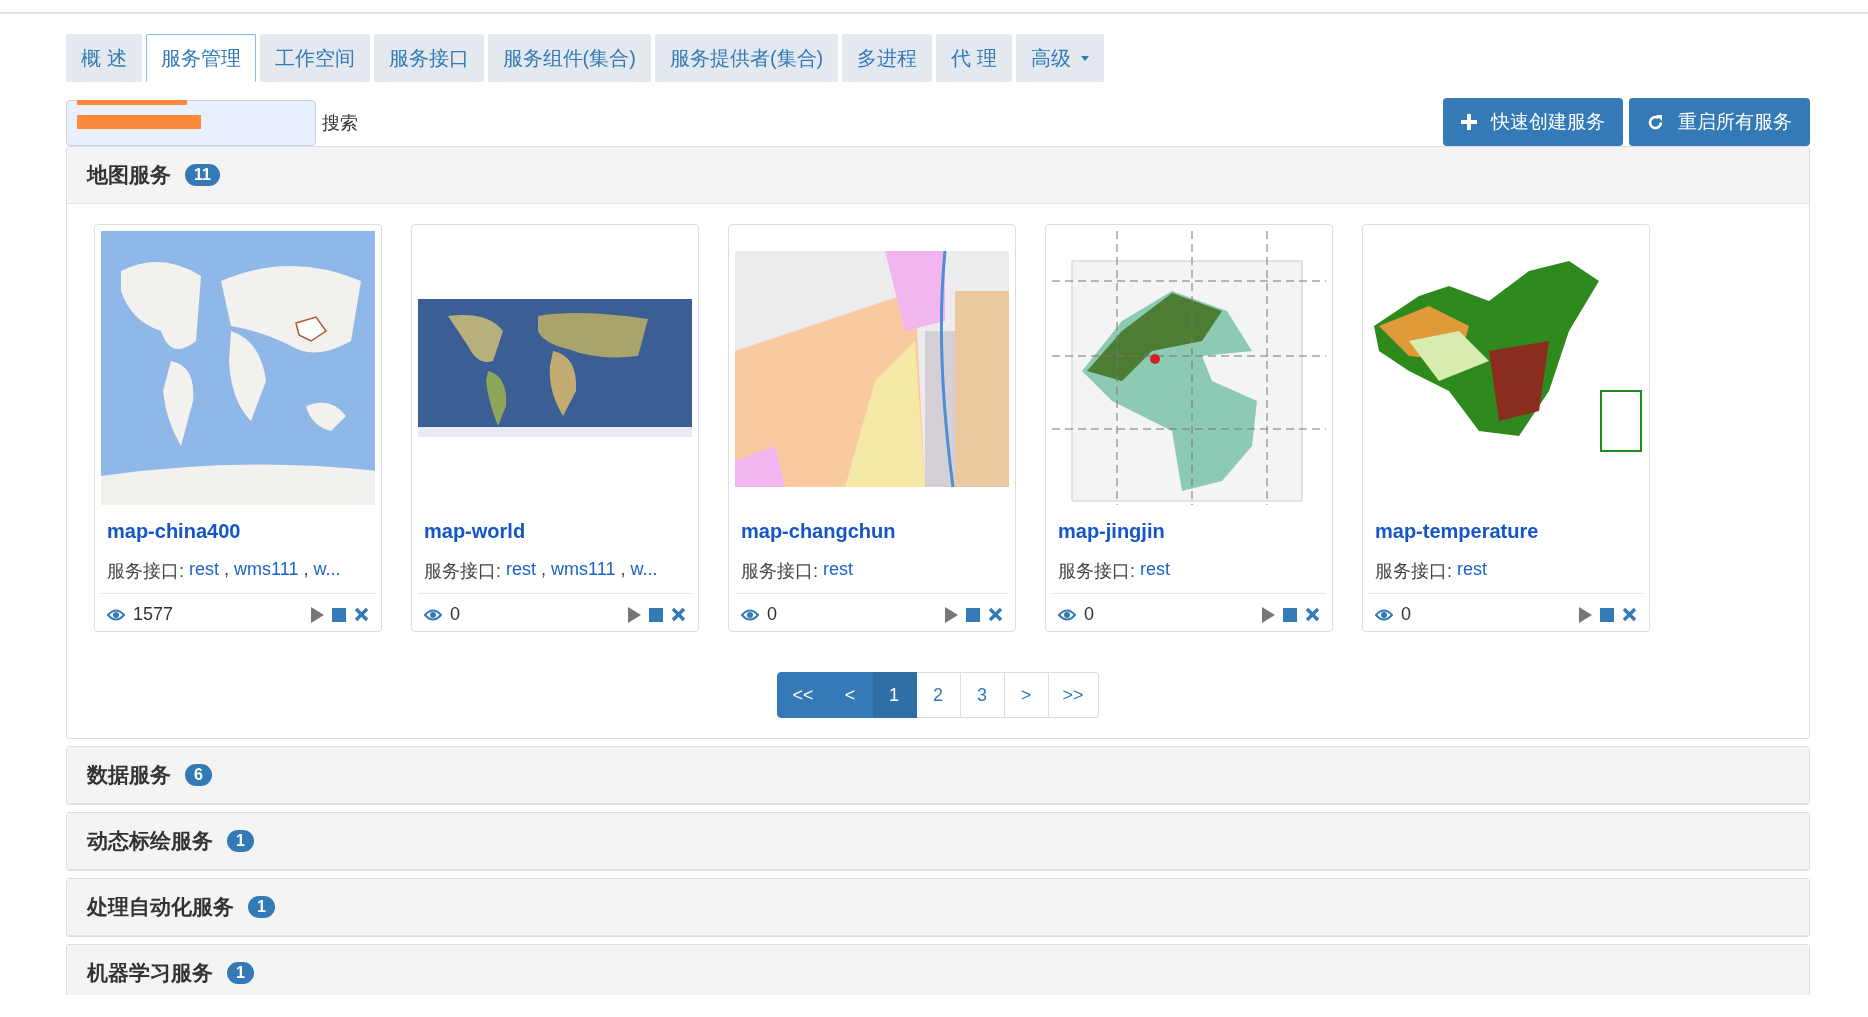 Image resolution: width=1868 pixels, height=1017 pixels. What do you see at coordinates (238, 531) in the screenshot?
I see `service-name-link: map-china400` at bounding box center [238, 531].